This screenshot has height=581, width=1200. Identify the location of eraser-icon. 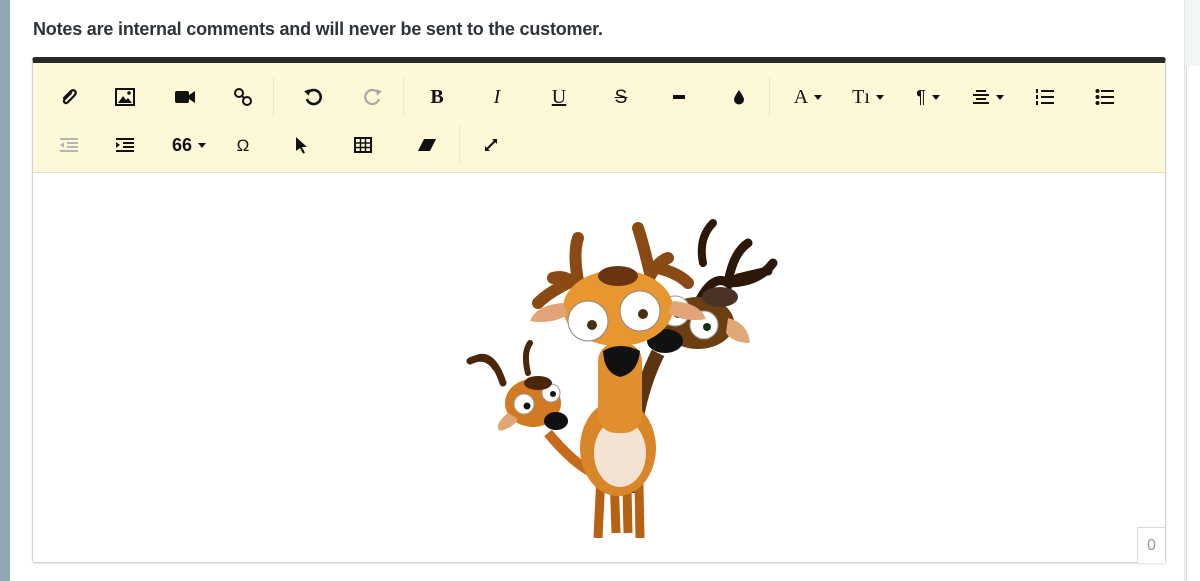
(427, 145).